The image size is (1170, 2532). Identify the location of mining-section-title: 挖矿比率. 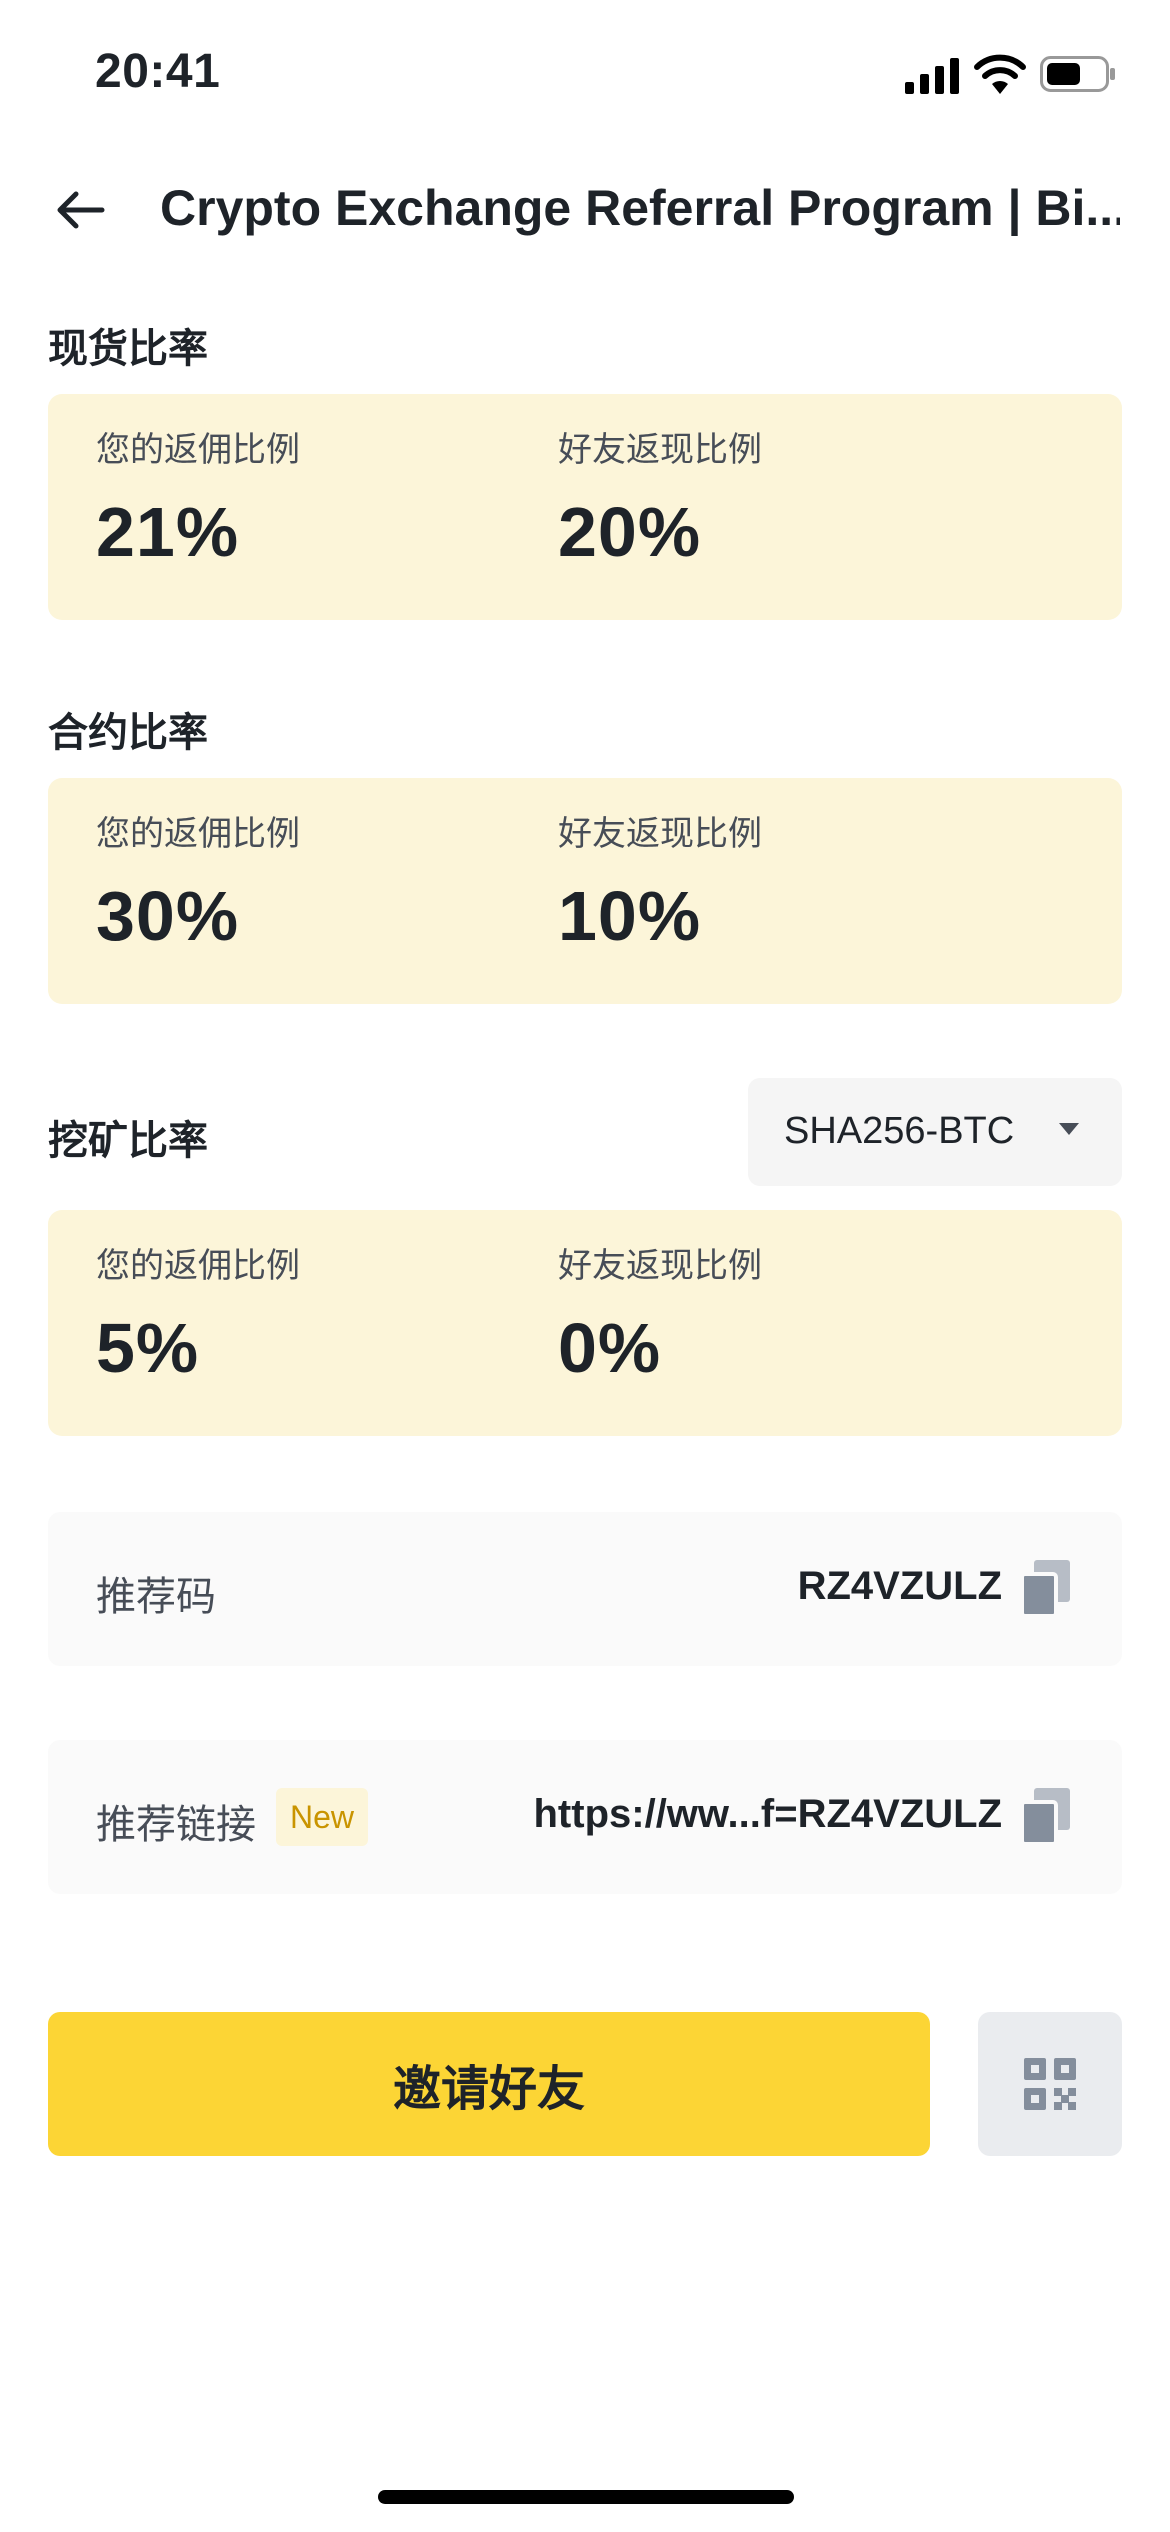
(128, 1141).